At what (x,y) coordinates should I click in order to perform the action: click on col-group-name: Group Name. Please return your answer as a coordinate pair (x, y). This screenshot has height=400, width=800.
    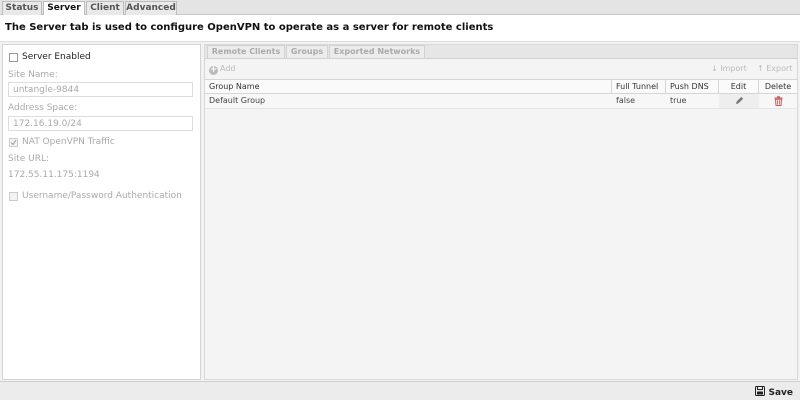
    Looking at the image, I should click on (408, 87).